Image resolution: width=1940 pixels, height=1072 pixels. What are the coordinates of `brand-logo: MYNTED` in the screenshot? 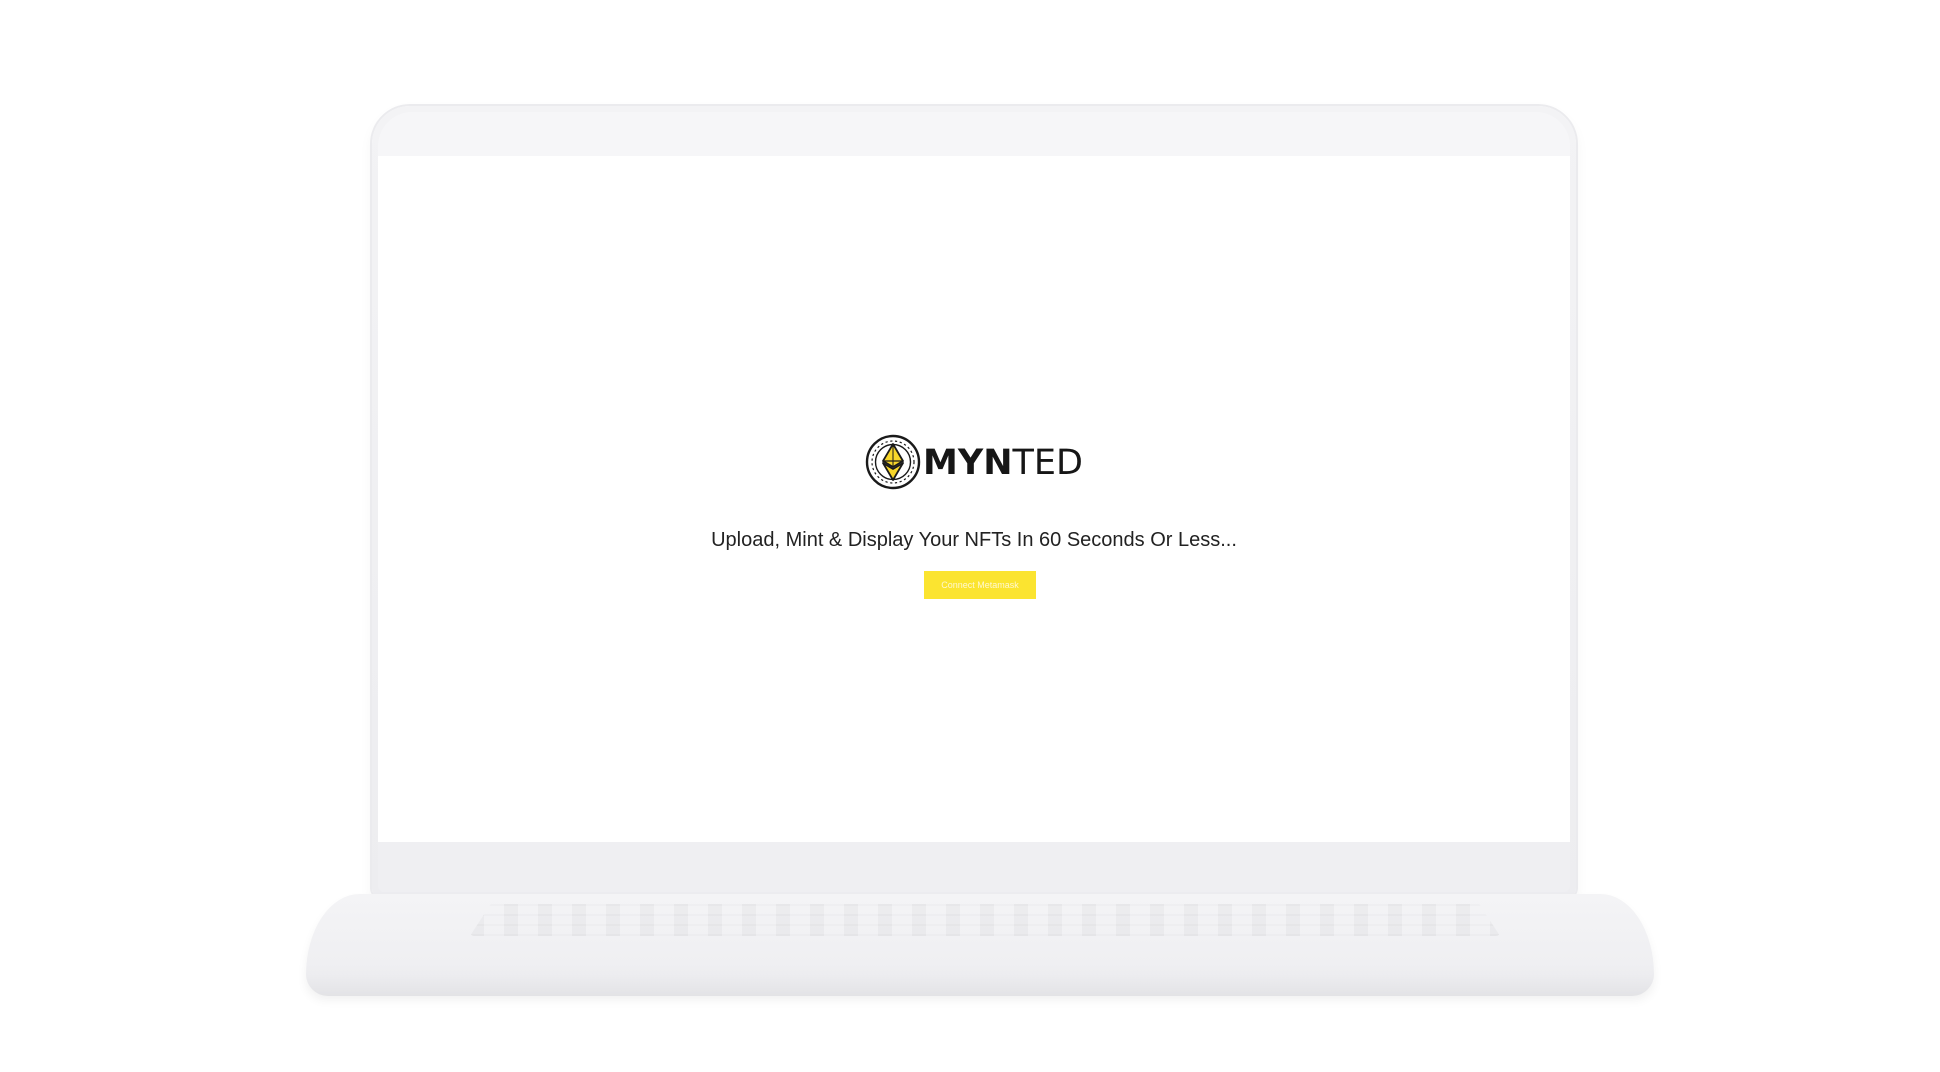 It's located at (974, 462).